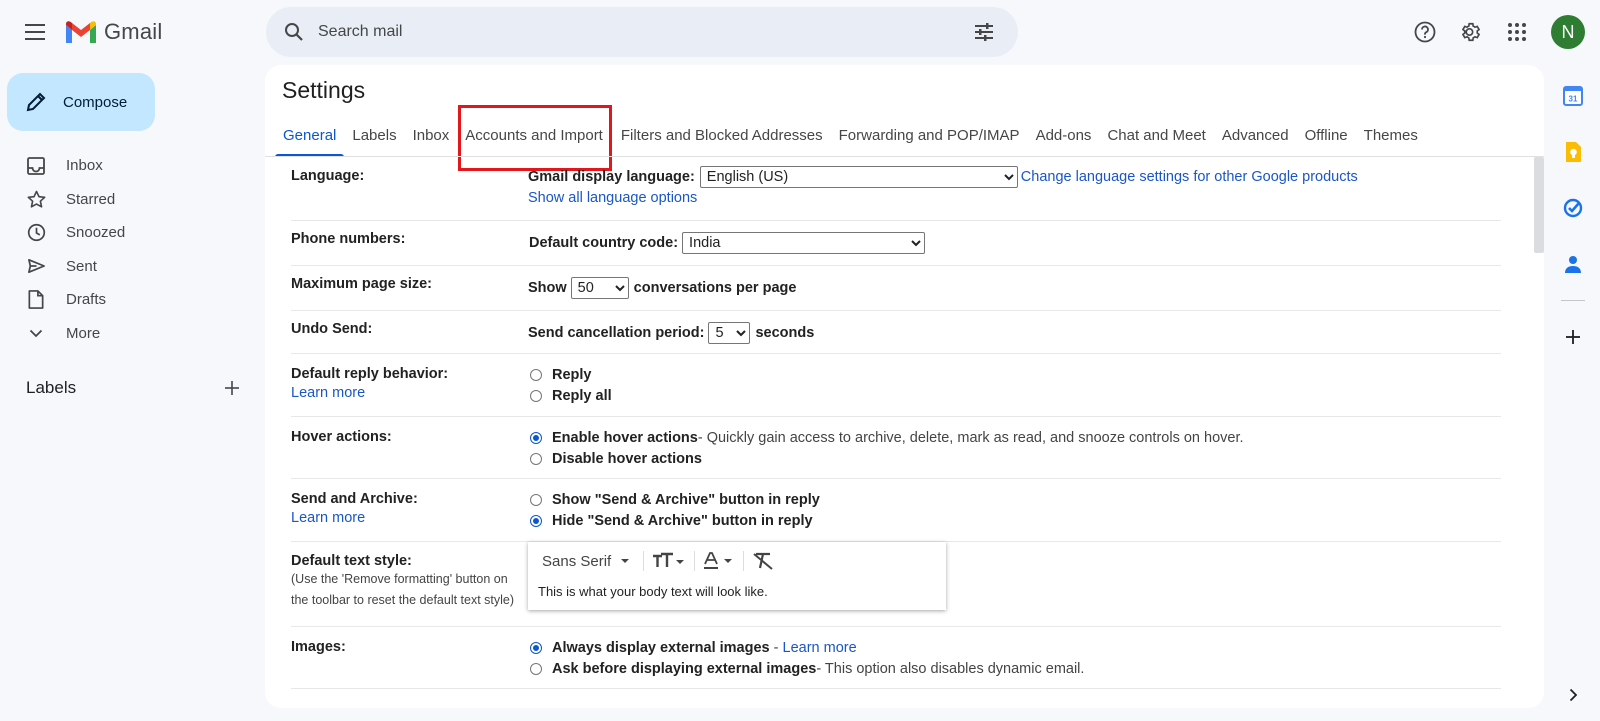 The image size is (1600, 721). Describe the element at coordinates (120, 233) in the screenshot. I see `sidebar-item-snoozed: Snoozed` at that location.